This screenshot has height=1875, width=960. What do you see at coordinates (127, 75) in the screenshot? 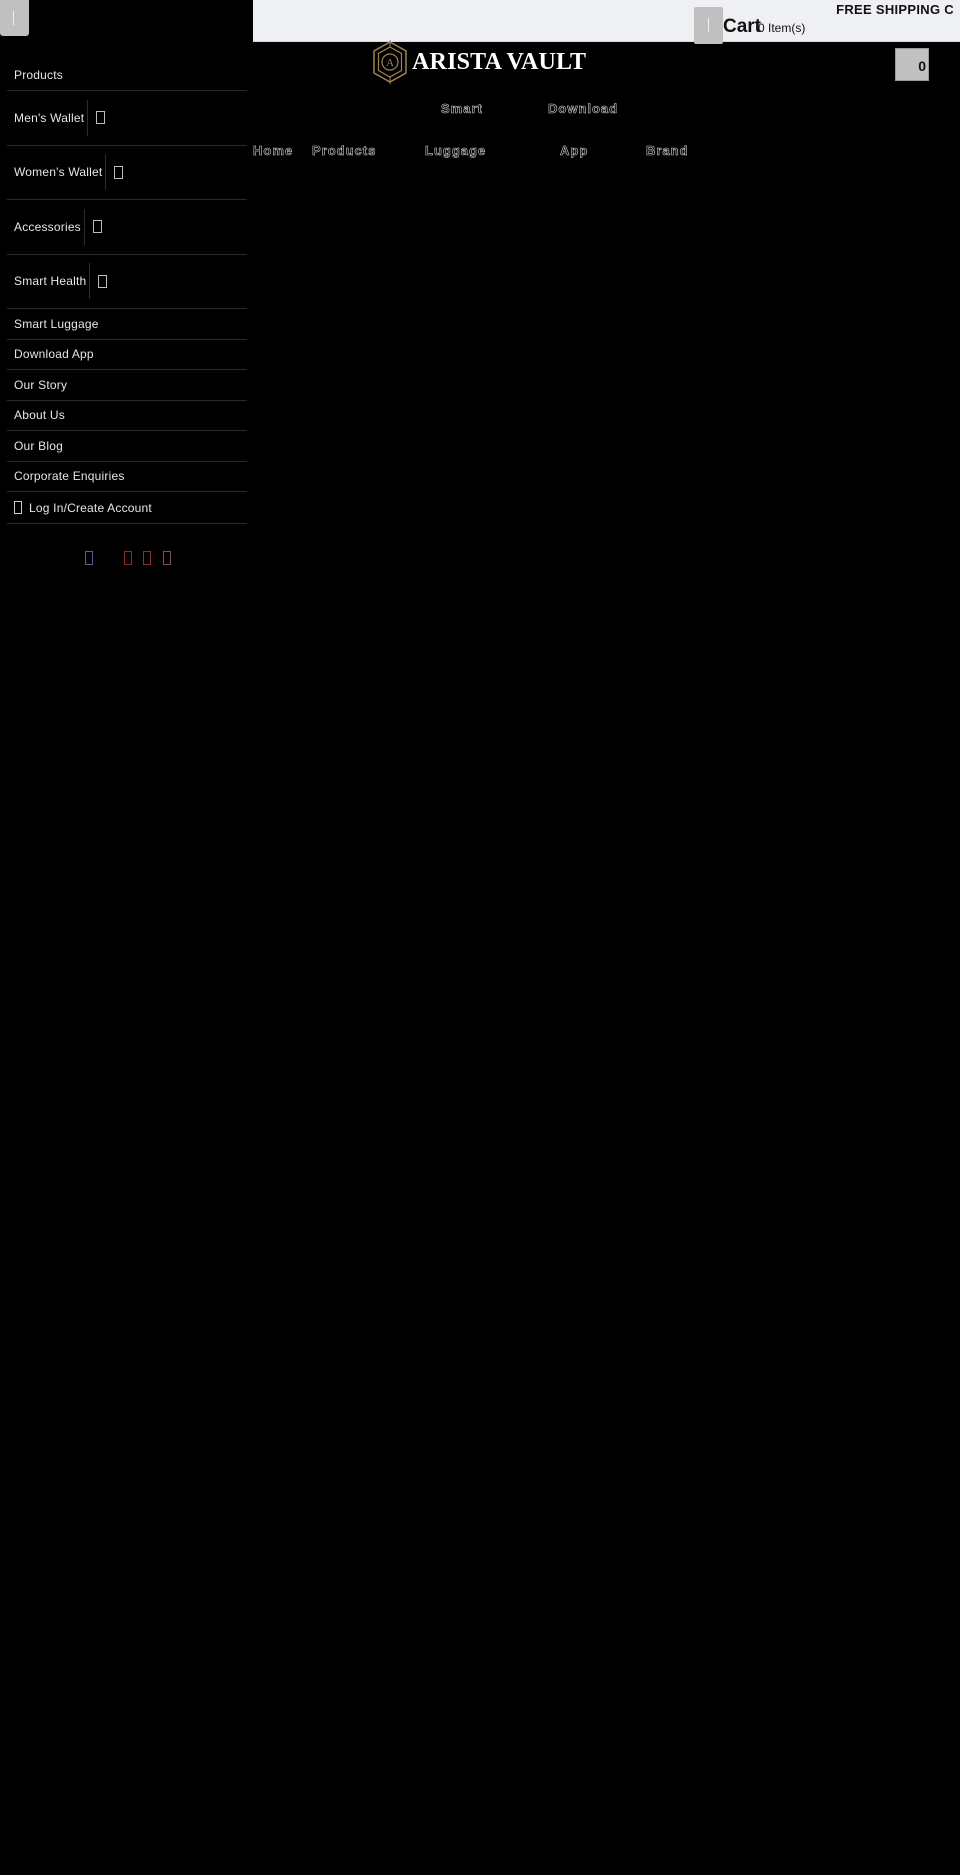
I see `menu-item-products: Products` at bounding box center [127, 75].